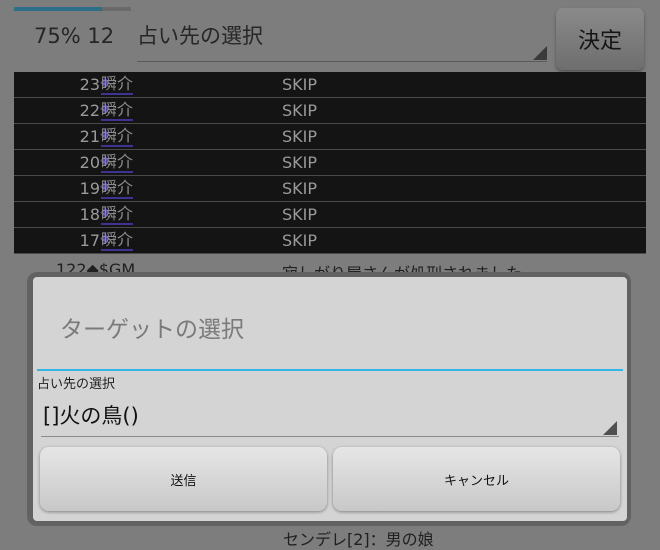 The height and width of the screenshot is (550, 660). Describe the element at coordinates (152, 330) in the screenshot. I see `dialog-title: ターゲットの選択` at that location.